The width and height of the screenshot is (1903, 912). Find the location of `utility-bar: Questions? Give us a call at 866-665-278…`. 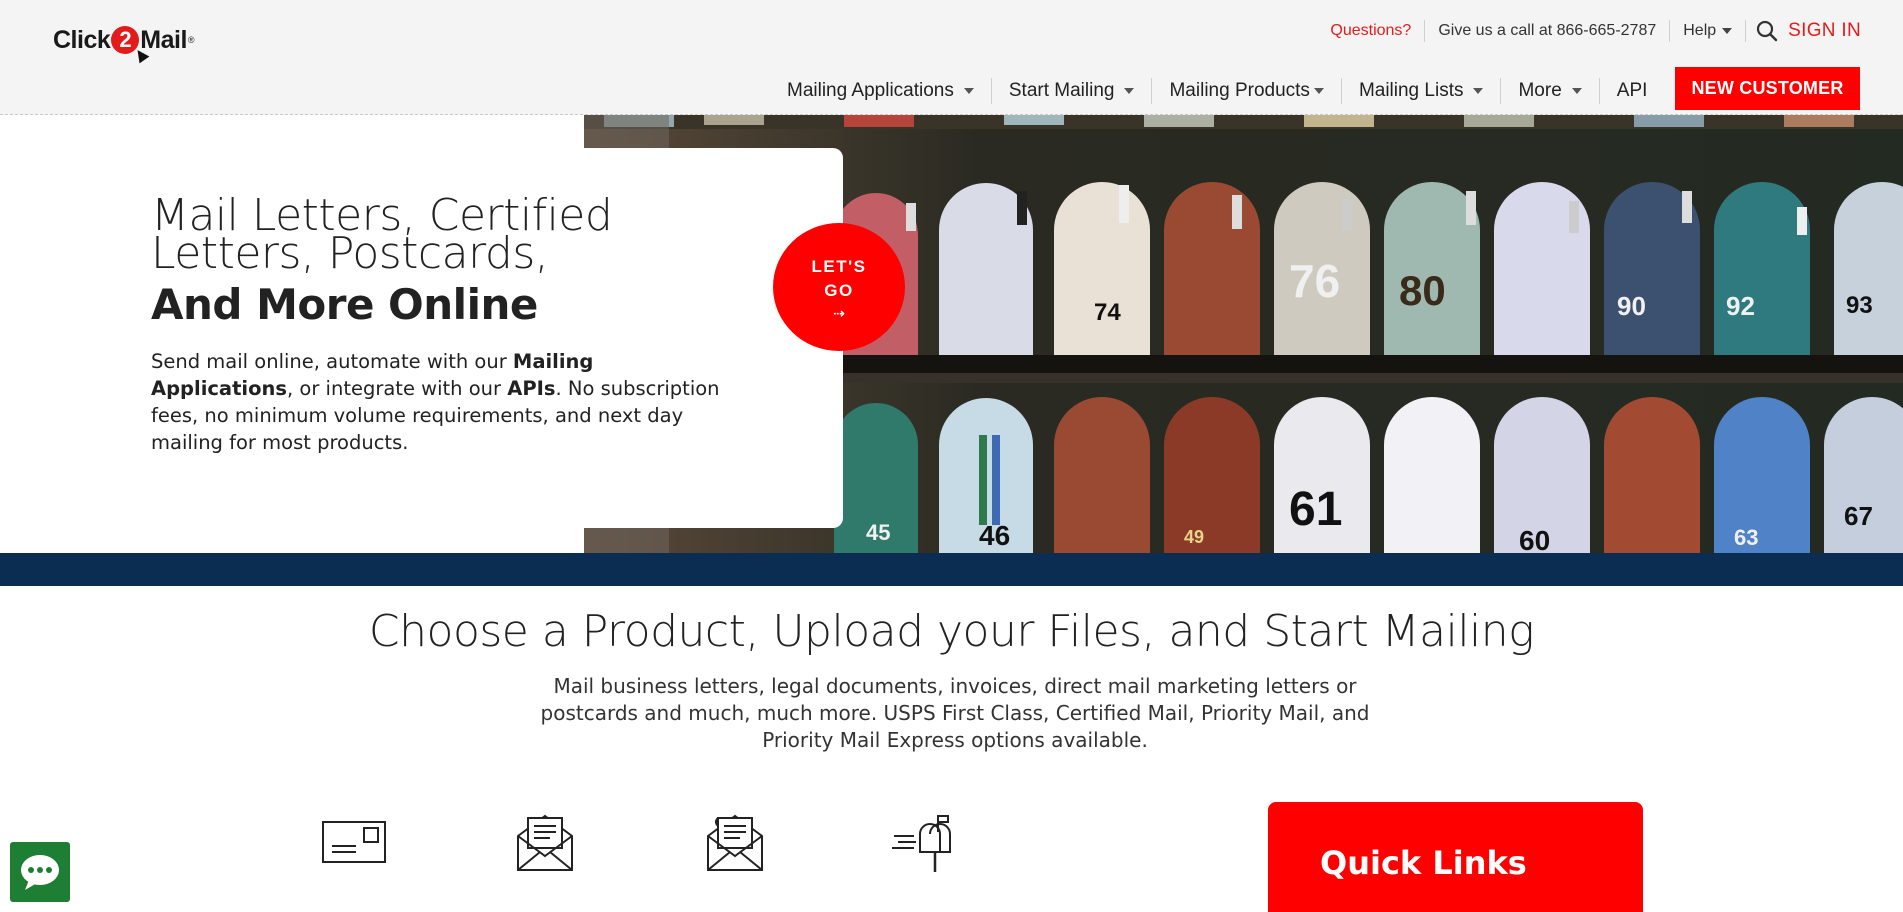

utility-bar: Questions? Give us a call at 866-665-278… is located at coordinates (1610, 31).